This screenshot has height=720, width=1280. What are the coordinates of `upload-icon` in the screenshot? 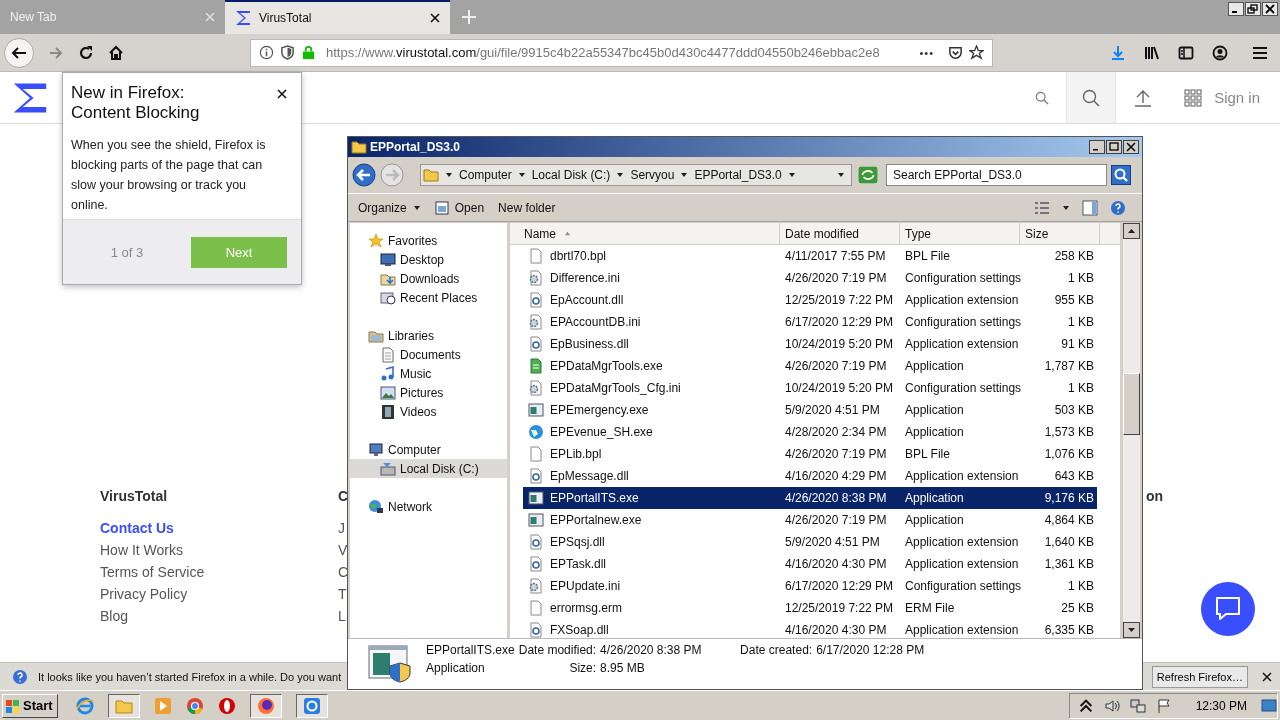 It's located at (1143, 97).